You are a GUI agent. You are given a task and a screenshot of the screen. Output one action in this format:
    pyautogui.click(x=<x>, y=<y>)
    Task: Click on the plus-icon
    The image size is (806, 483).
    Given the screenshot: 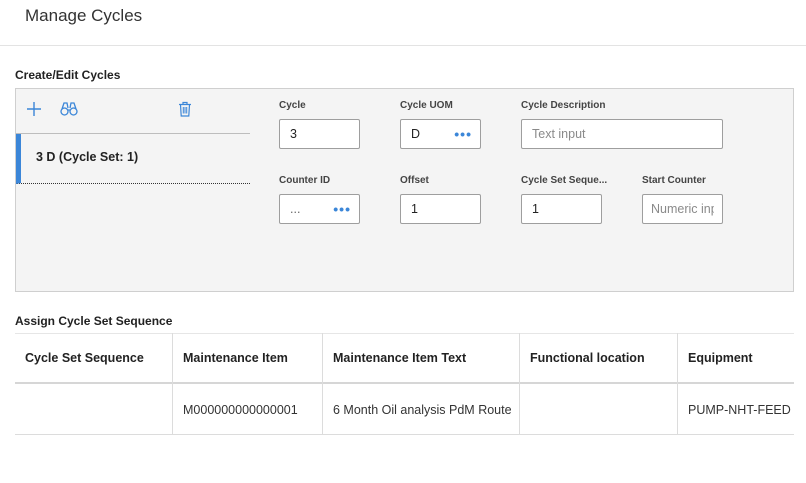 What is the action you would take?
    pyautogui.click(x=34, y=109)
    